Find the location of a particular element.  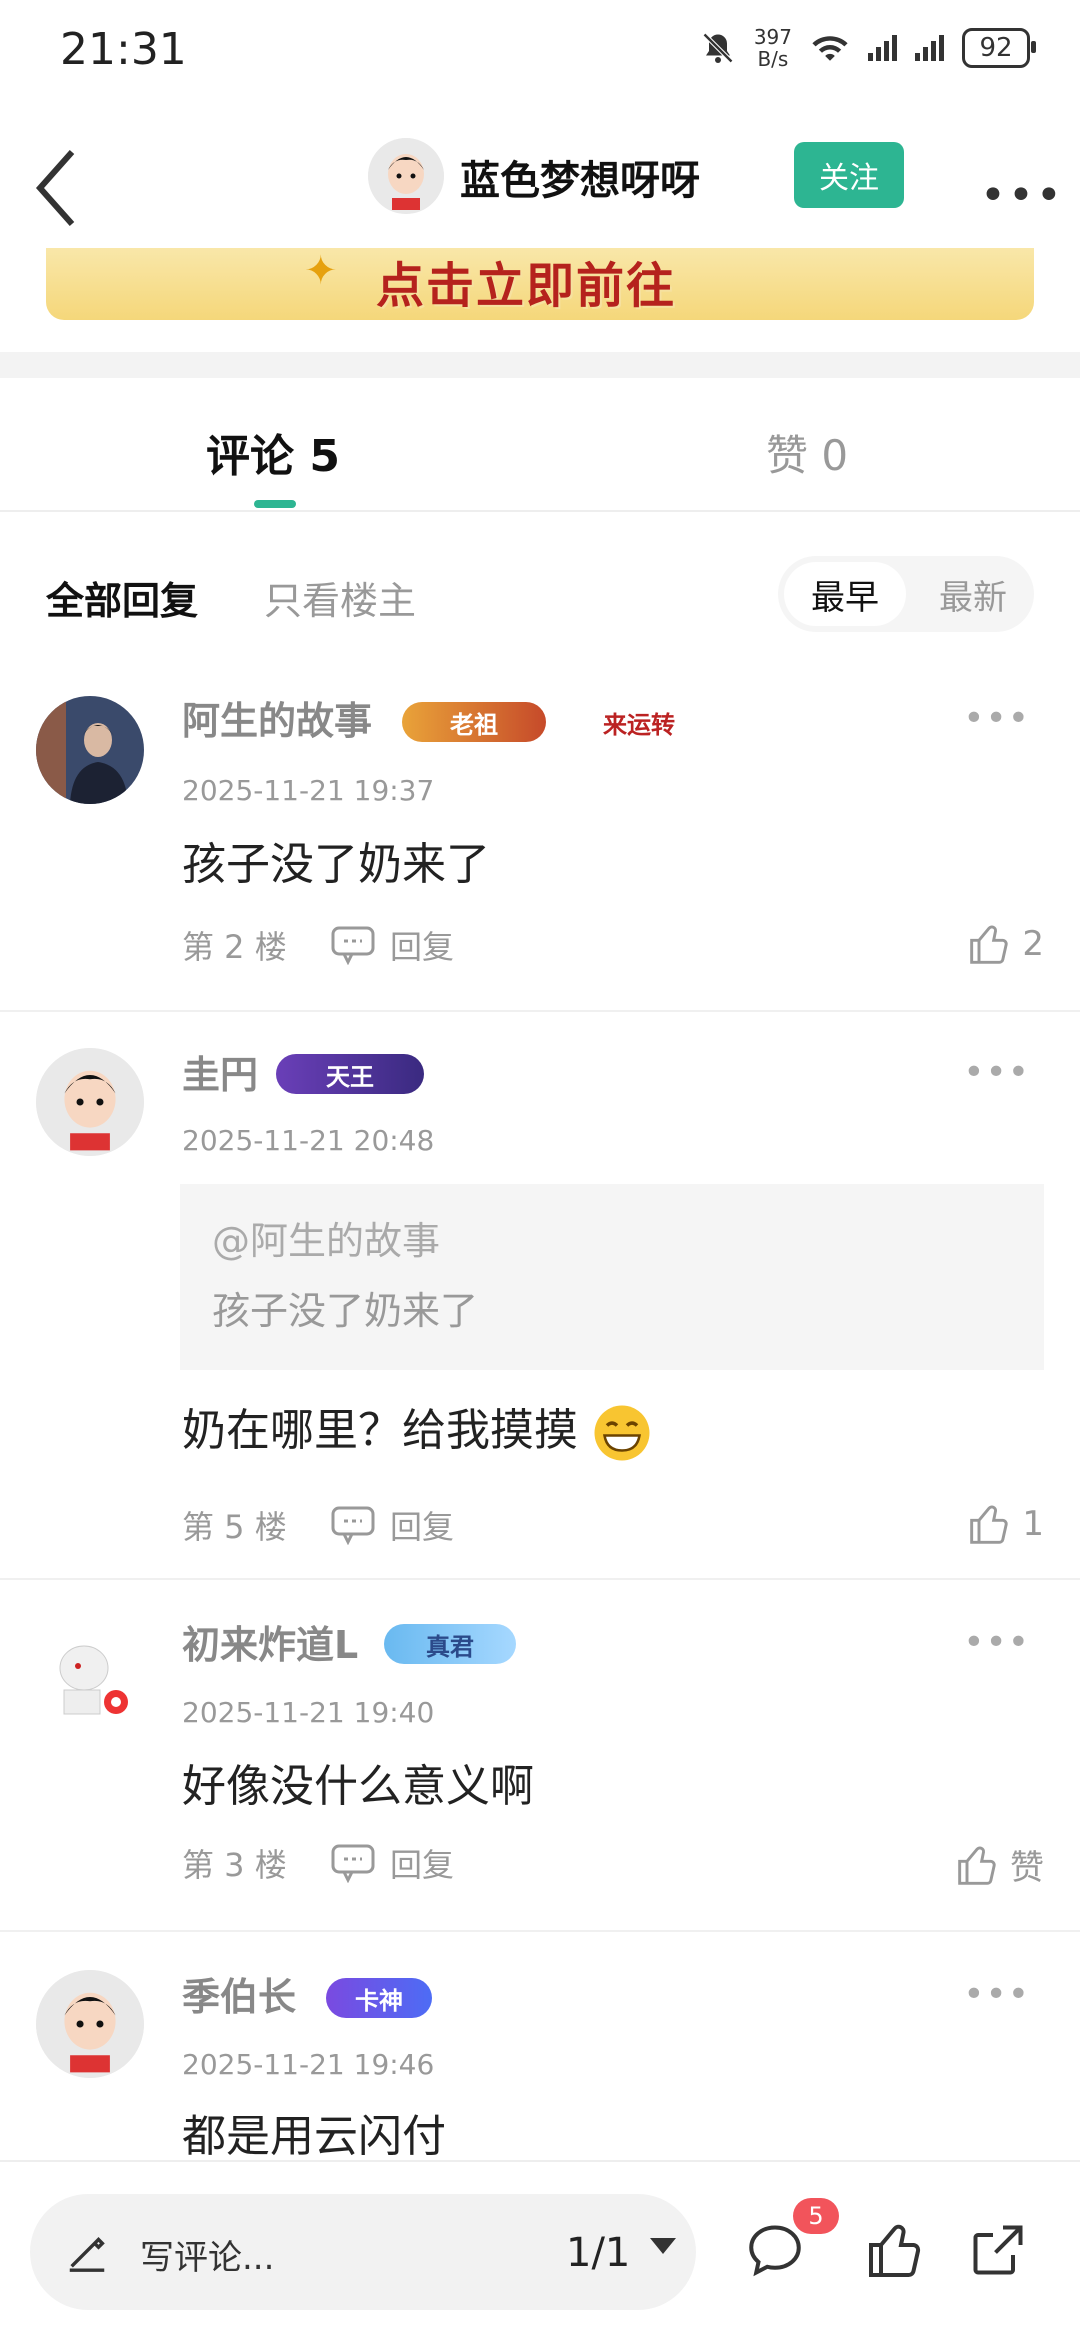

banner-text: 点击立即前往 is located at coordinates (526, 286).